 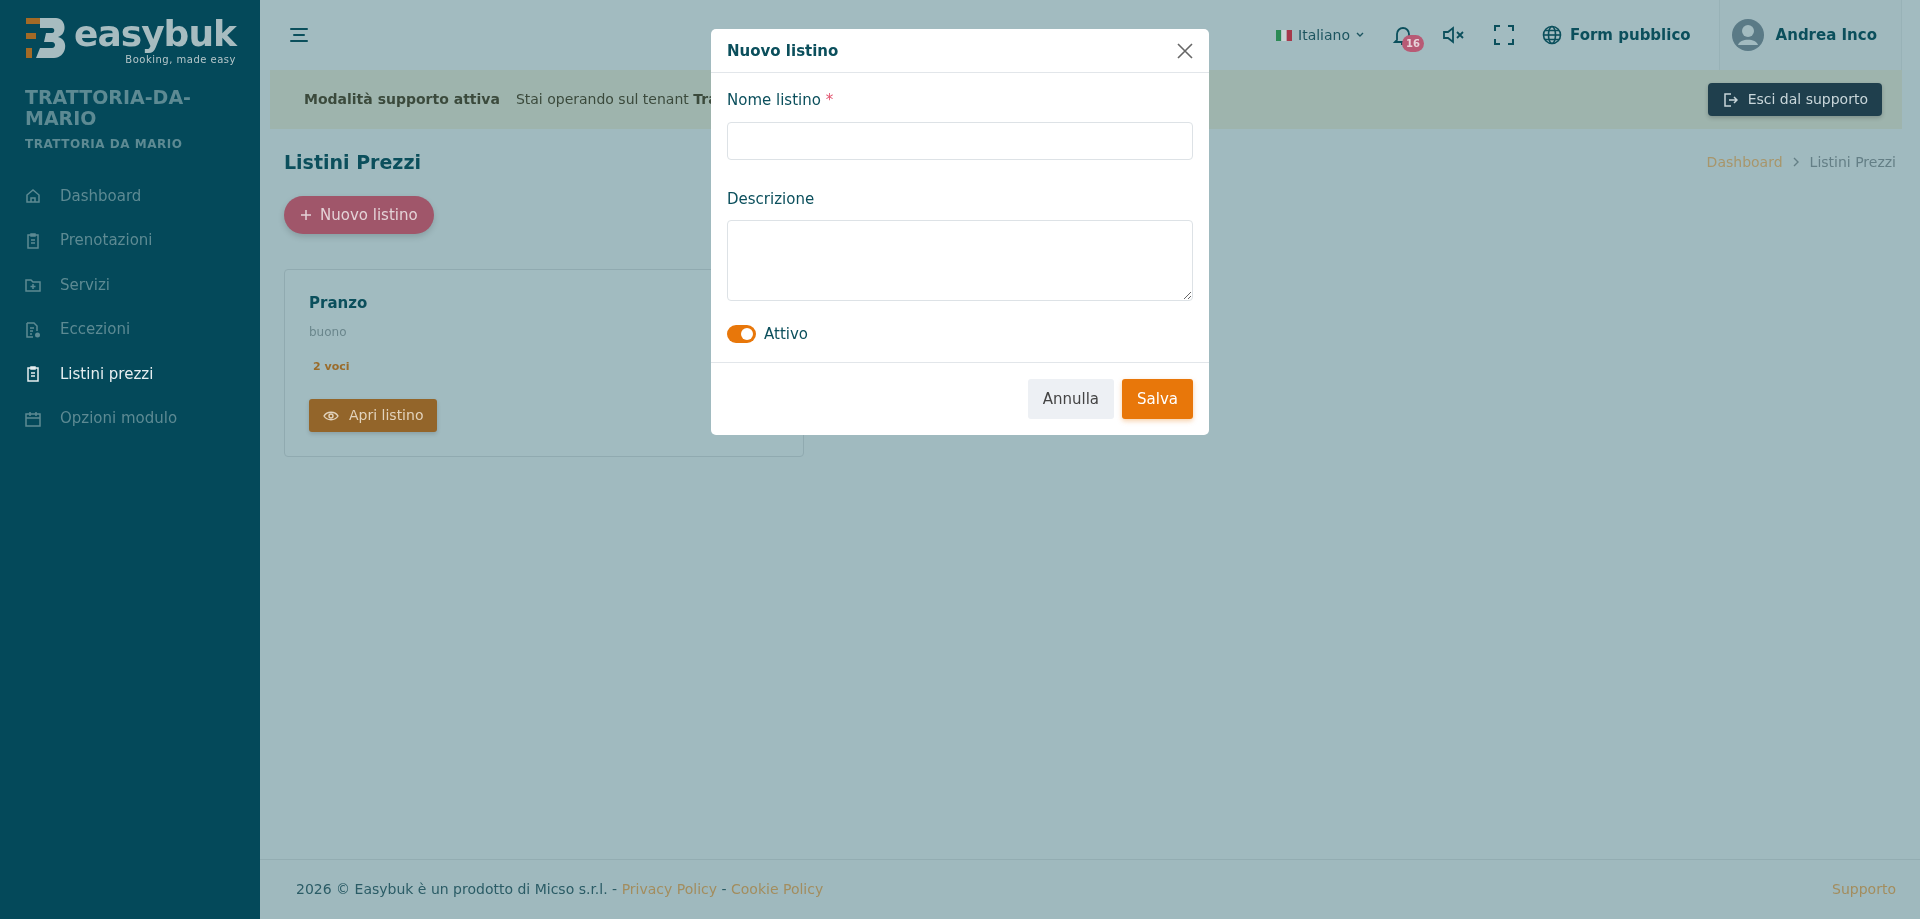 What do you see at coordinates (1864, 889) in the screenshot?
I see `support-link: Supporto` at bounding box center [1864, 889].